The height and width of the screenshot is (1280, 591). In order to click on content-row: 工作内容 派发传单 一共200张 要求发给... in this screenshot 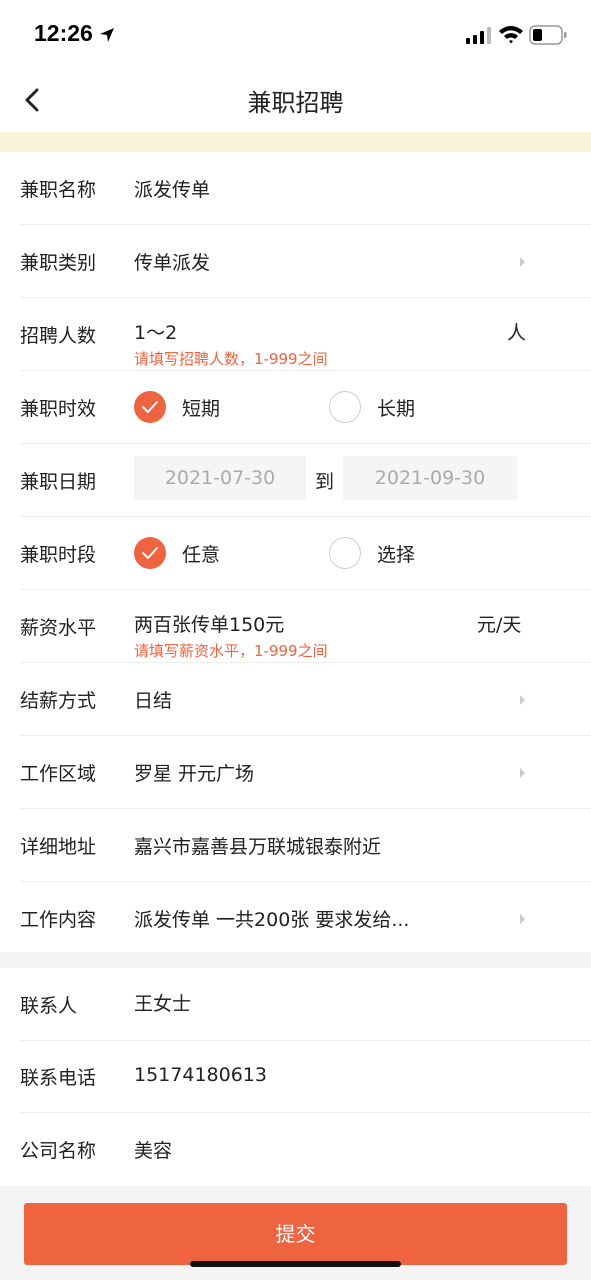, I will do `click(295, 918)`.